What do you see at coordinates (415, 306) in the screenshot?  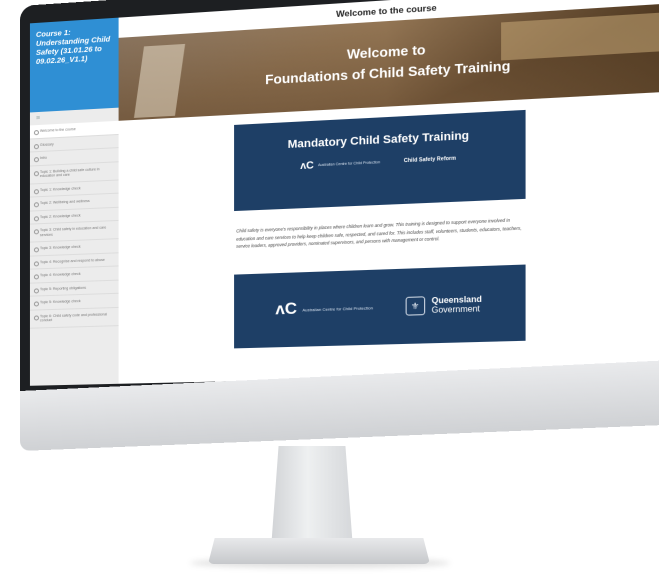 I see `crest-icon: ⚜` at bounding box center [415, 306].